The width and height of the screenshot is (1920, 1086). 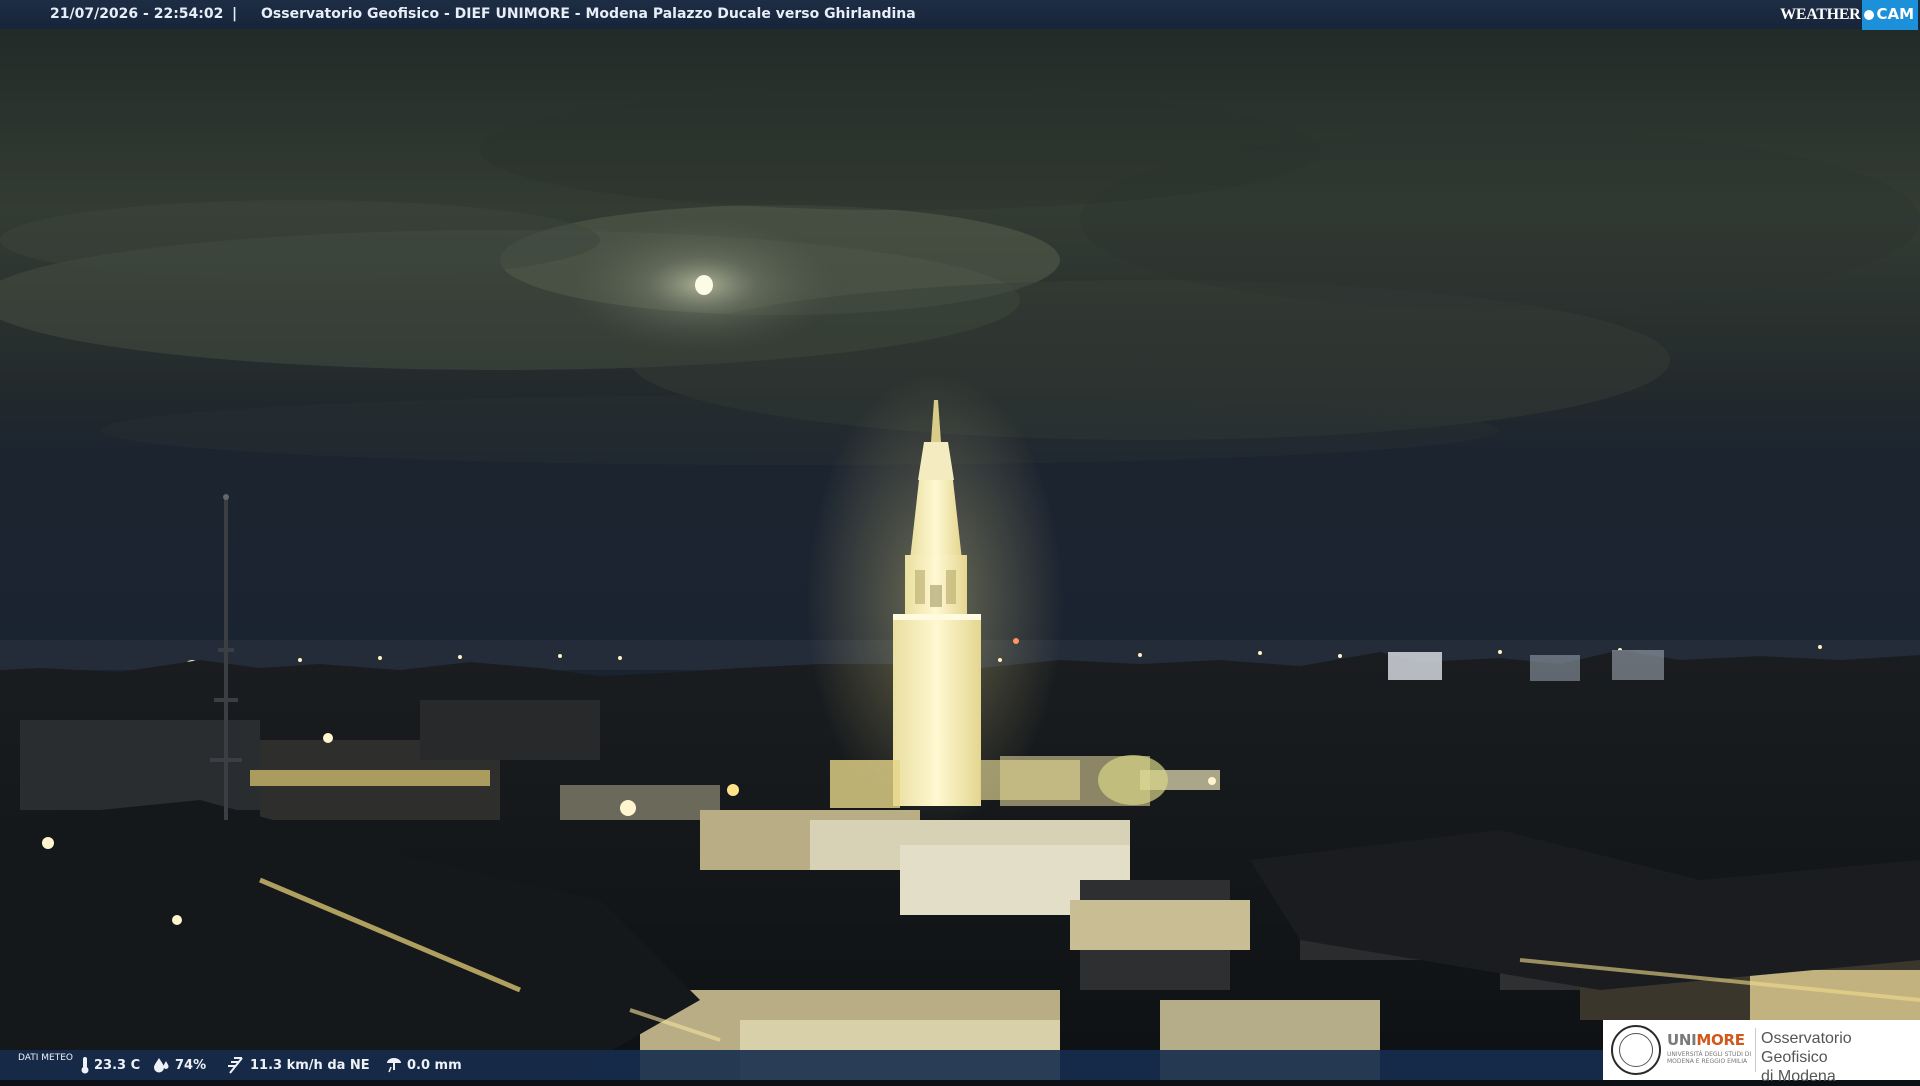 I want to click on wind-icon, so click(x=235, y=1065).